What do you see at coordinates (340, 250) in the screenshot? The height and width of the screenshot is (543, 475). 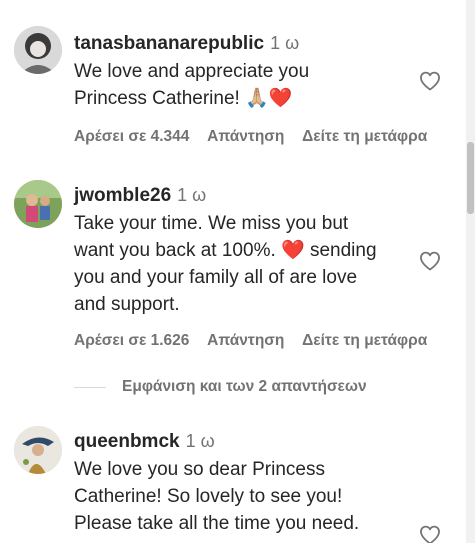 I see `comment-line-text: sending` at bounding box center [340, 250].